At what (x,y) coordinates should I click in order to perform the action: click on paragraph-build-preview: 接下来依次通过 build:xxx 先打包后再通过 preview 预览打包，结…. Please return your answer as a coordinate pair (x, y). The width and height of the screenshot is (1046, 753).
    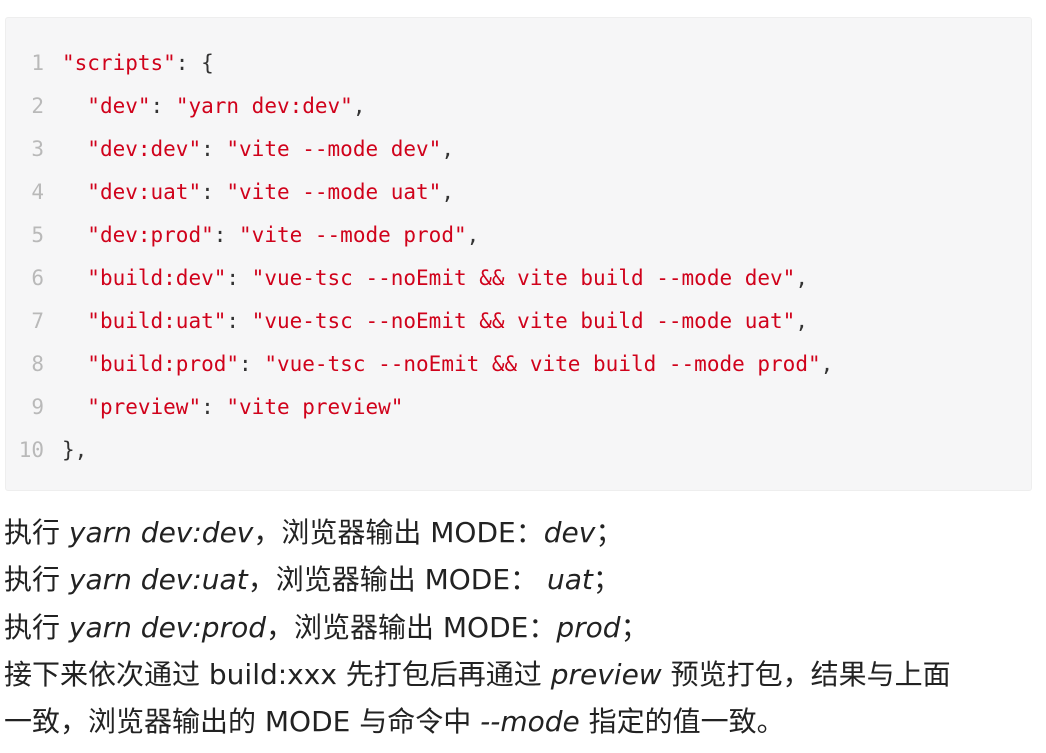
    Looking at the image, I should click on (477, 674).